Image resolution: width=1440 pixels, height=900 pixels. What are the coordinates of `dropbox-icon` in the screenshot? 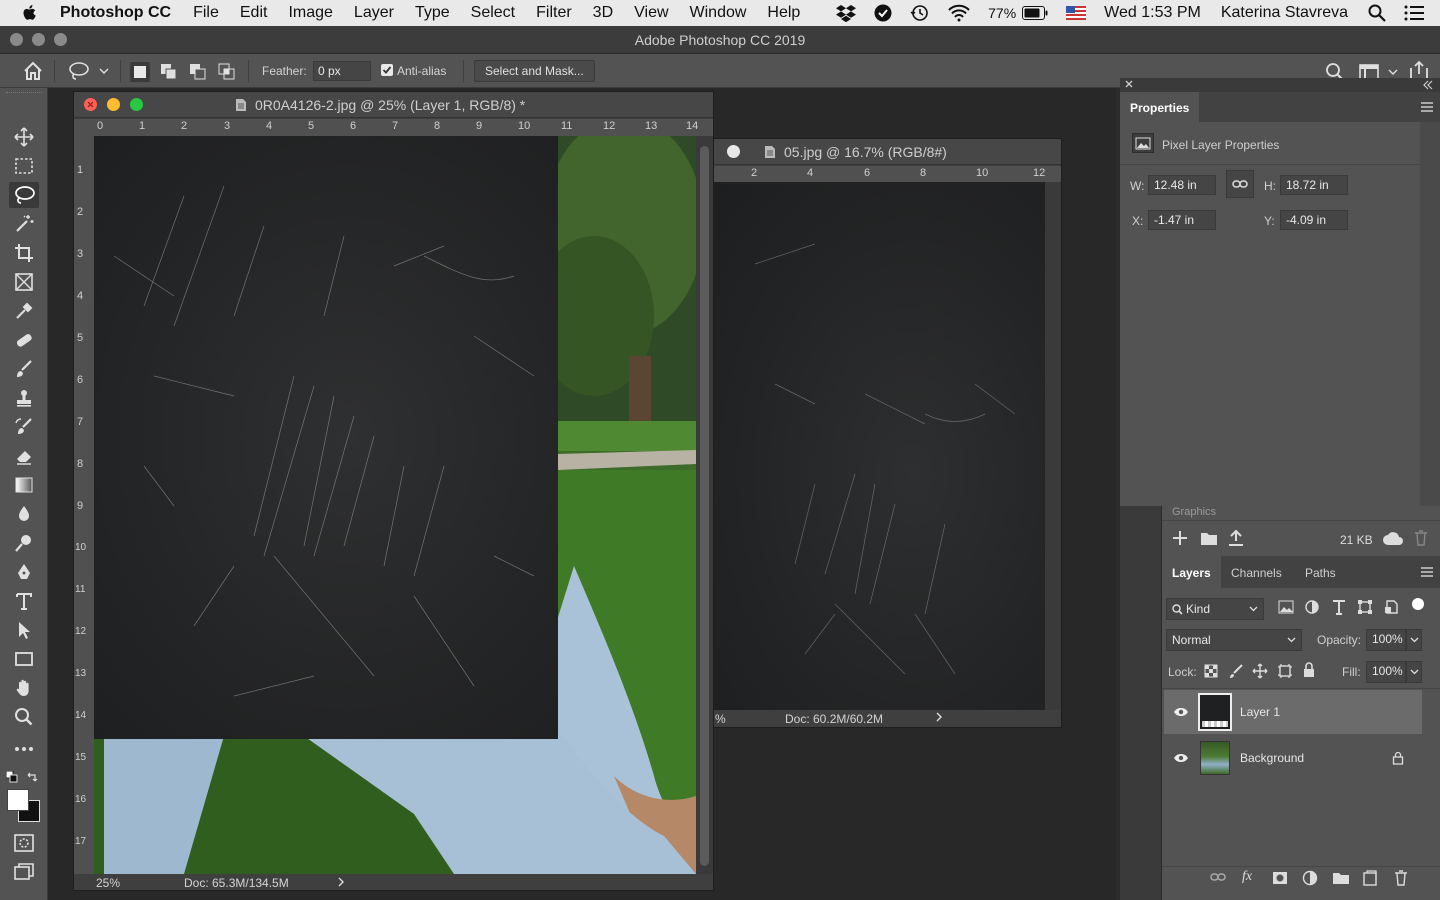 It's located at (846, 13).